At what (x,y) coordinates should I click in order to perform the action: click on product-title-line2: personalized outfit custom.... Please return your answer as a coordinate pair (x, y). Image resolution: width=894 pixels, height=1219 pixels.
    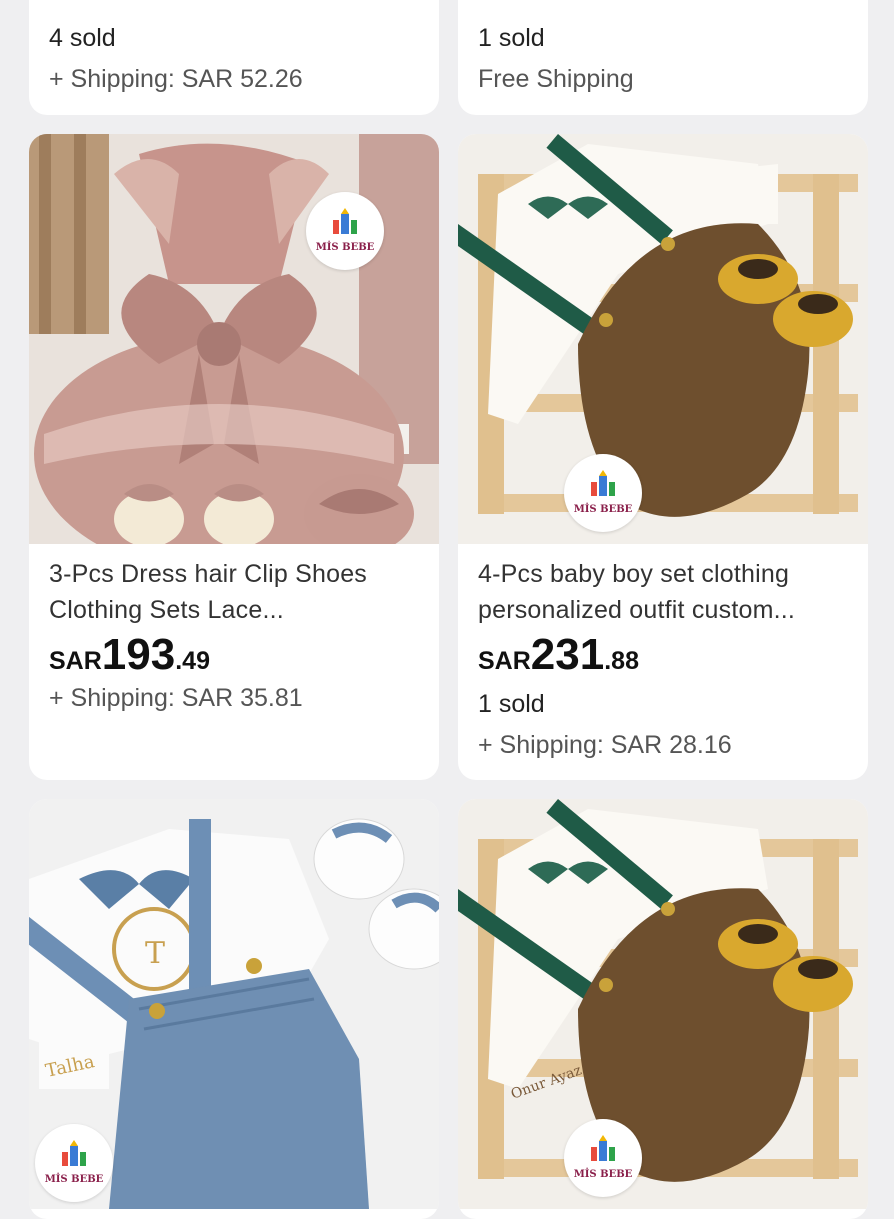
    Looking at the image, I should click on (636, 610).